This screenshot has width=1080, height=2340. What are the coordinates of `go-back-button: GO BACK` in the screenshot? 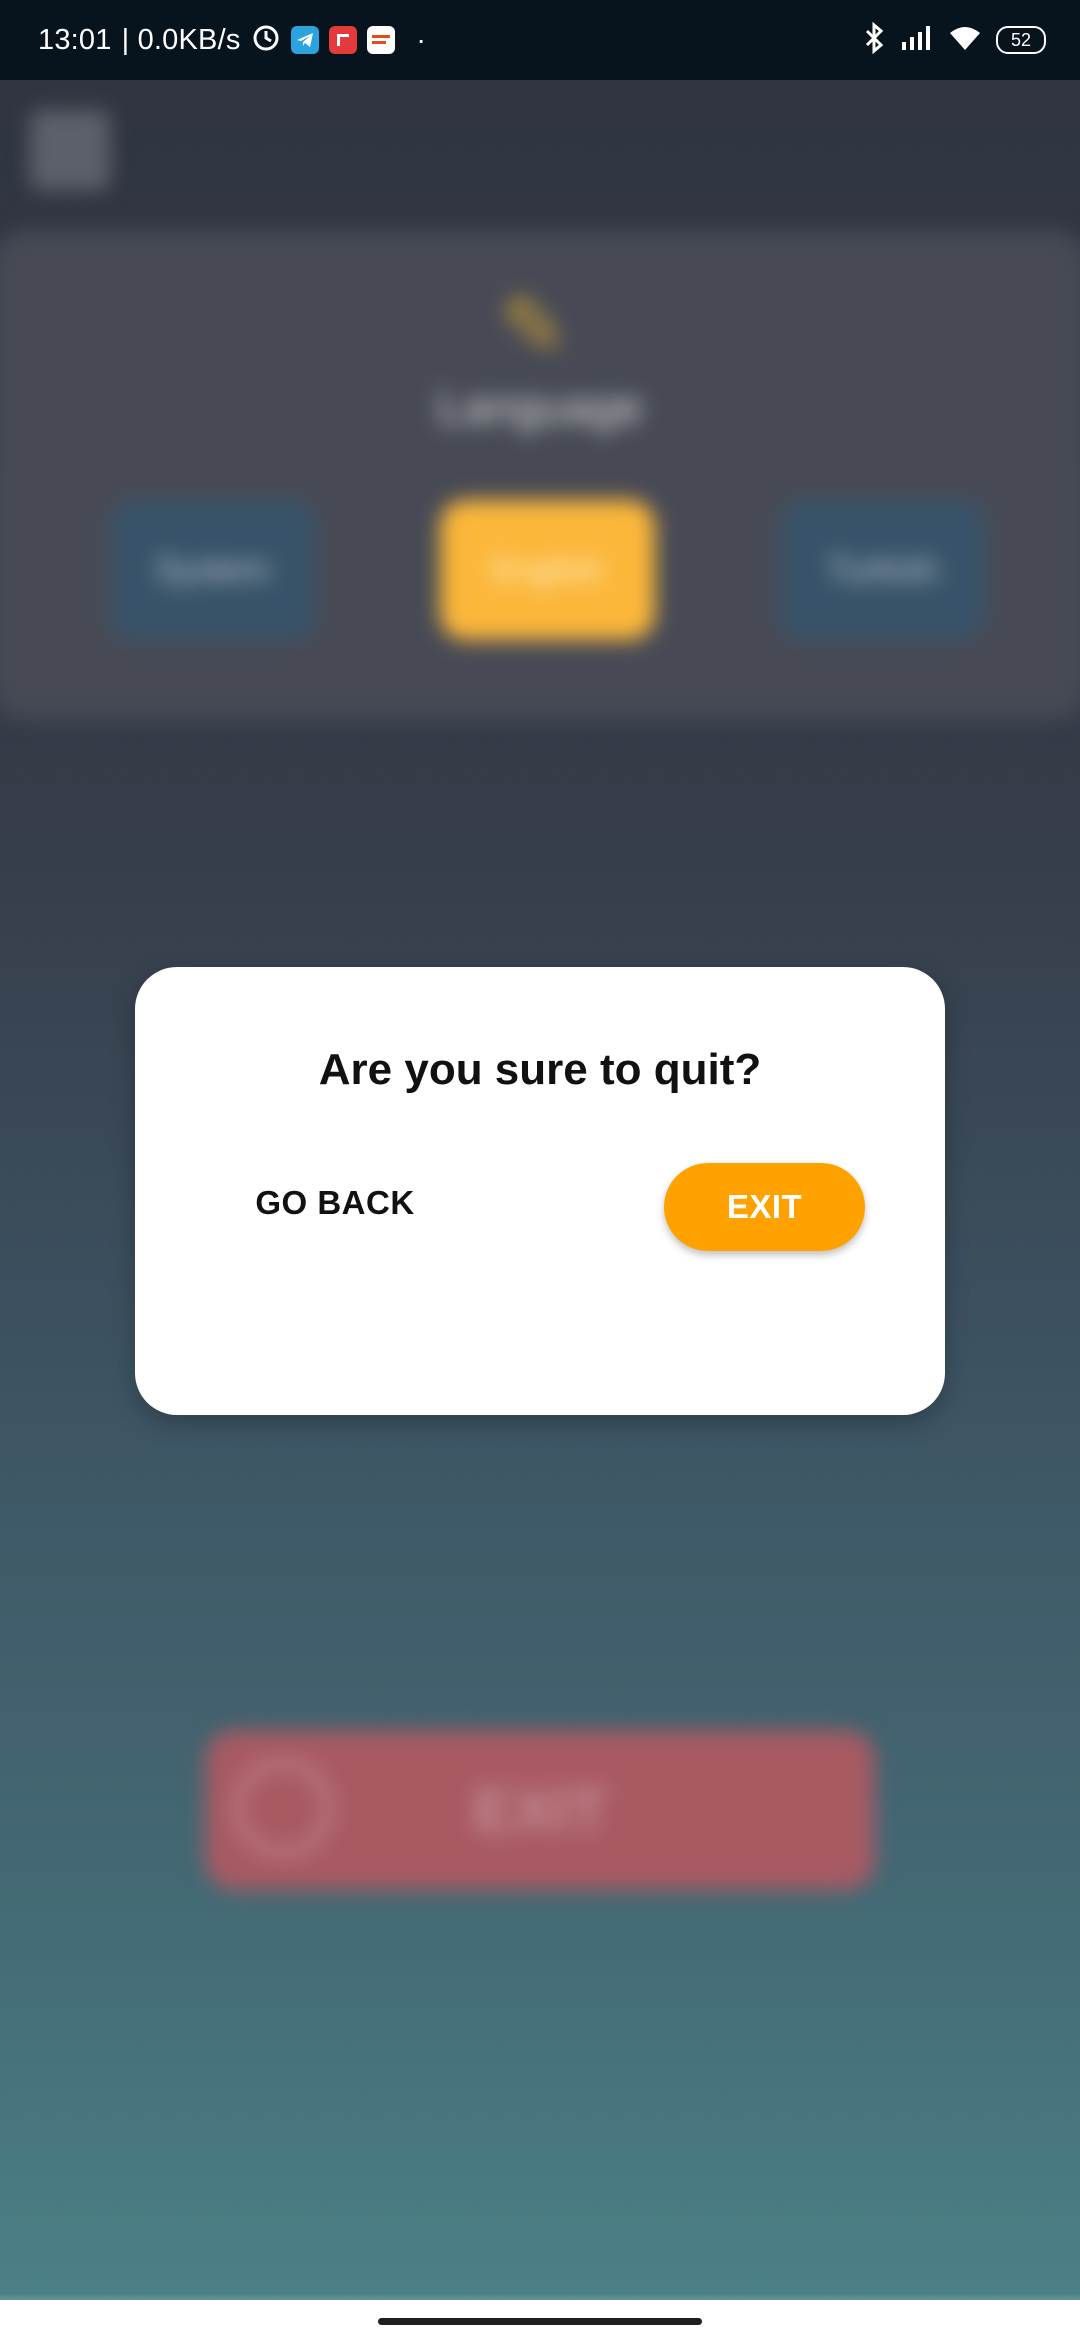 It's located at (335, 1203).